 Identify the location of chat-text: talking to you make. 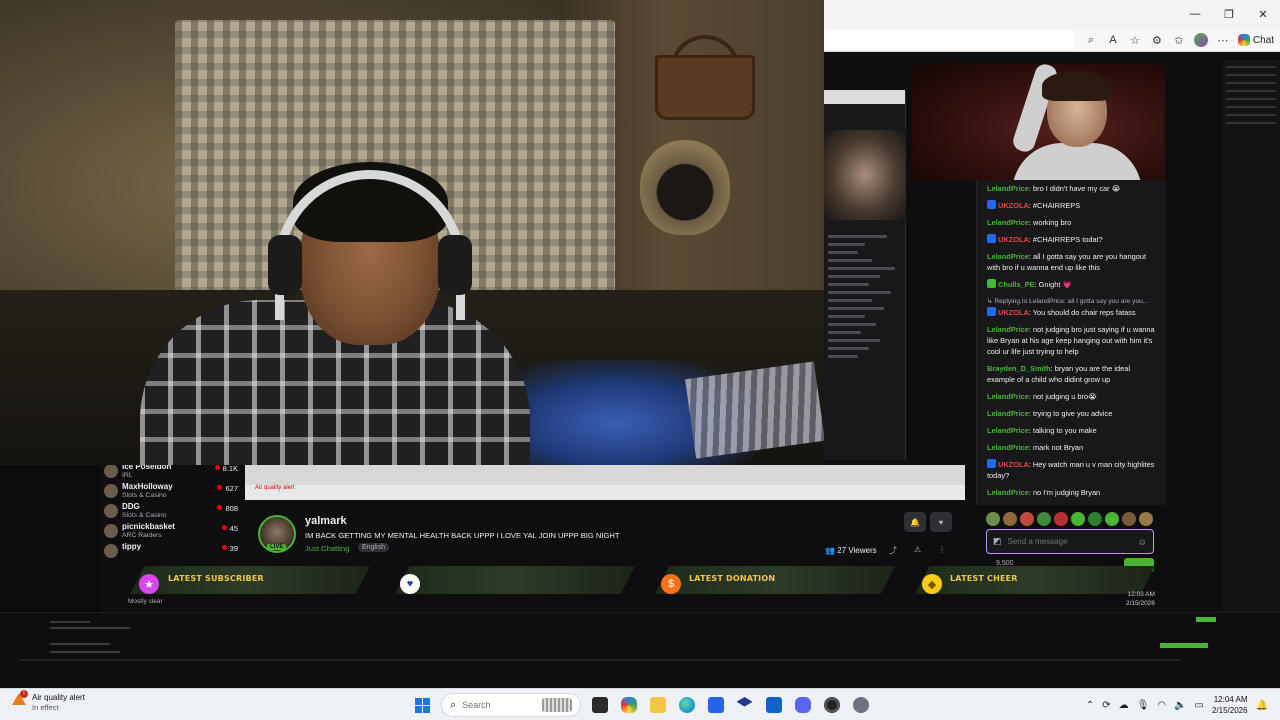
(1065, 430).